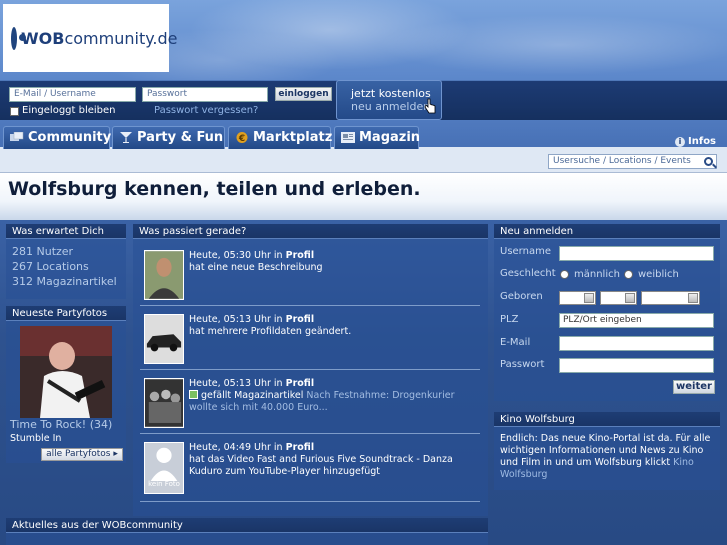  Describe the element at coordinates (69, 281) in the screenshot. I see `stat-articles: 312 Magazinartikel` at that location.